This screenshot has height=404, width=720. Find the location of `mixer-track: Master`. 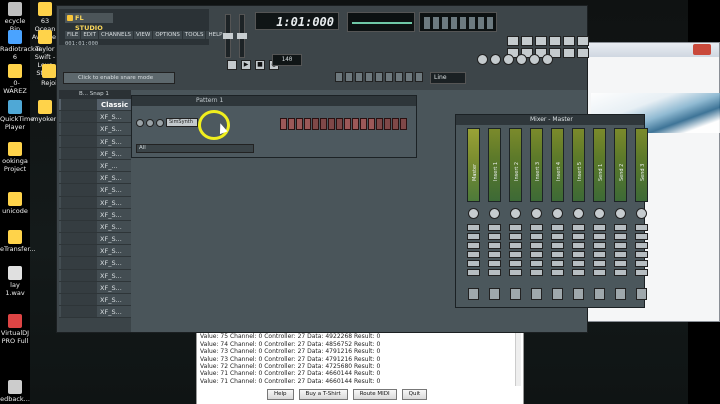

mixer-track: Master is located at coordinates (473, 217).